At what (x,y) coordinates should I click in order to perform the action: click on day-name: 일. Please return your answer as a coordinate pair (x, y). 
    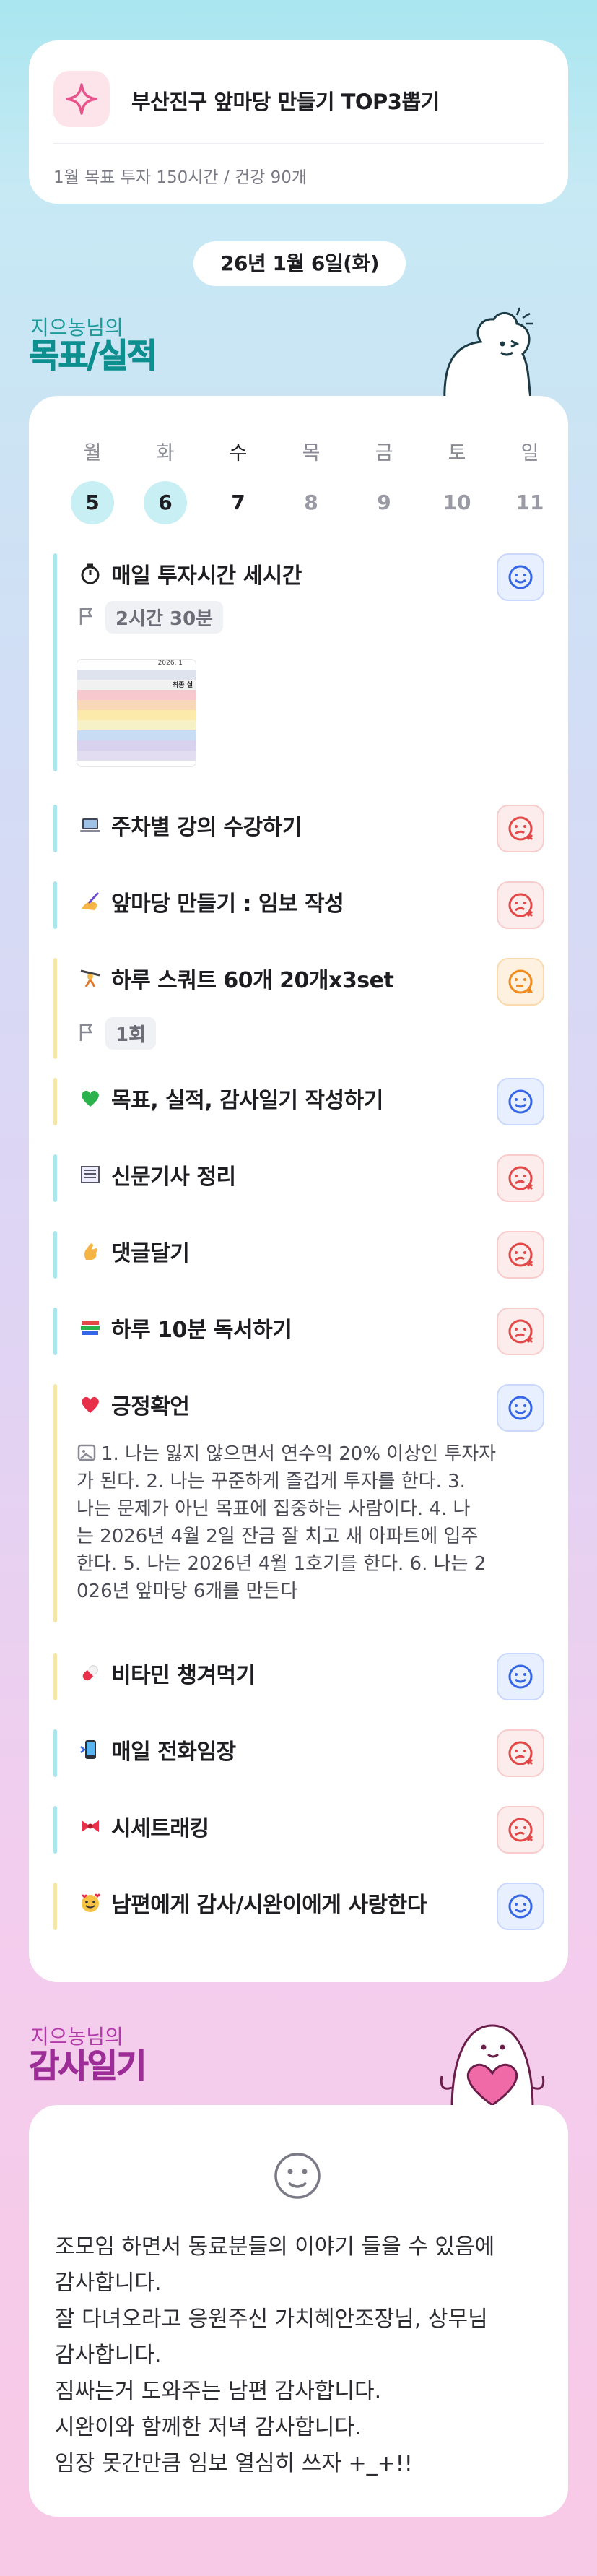
    Looking at the image, I should click on (529, 453).